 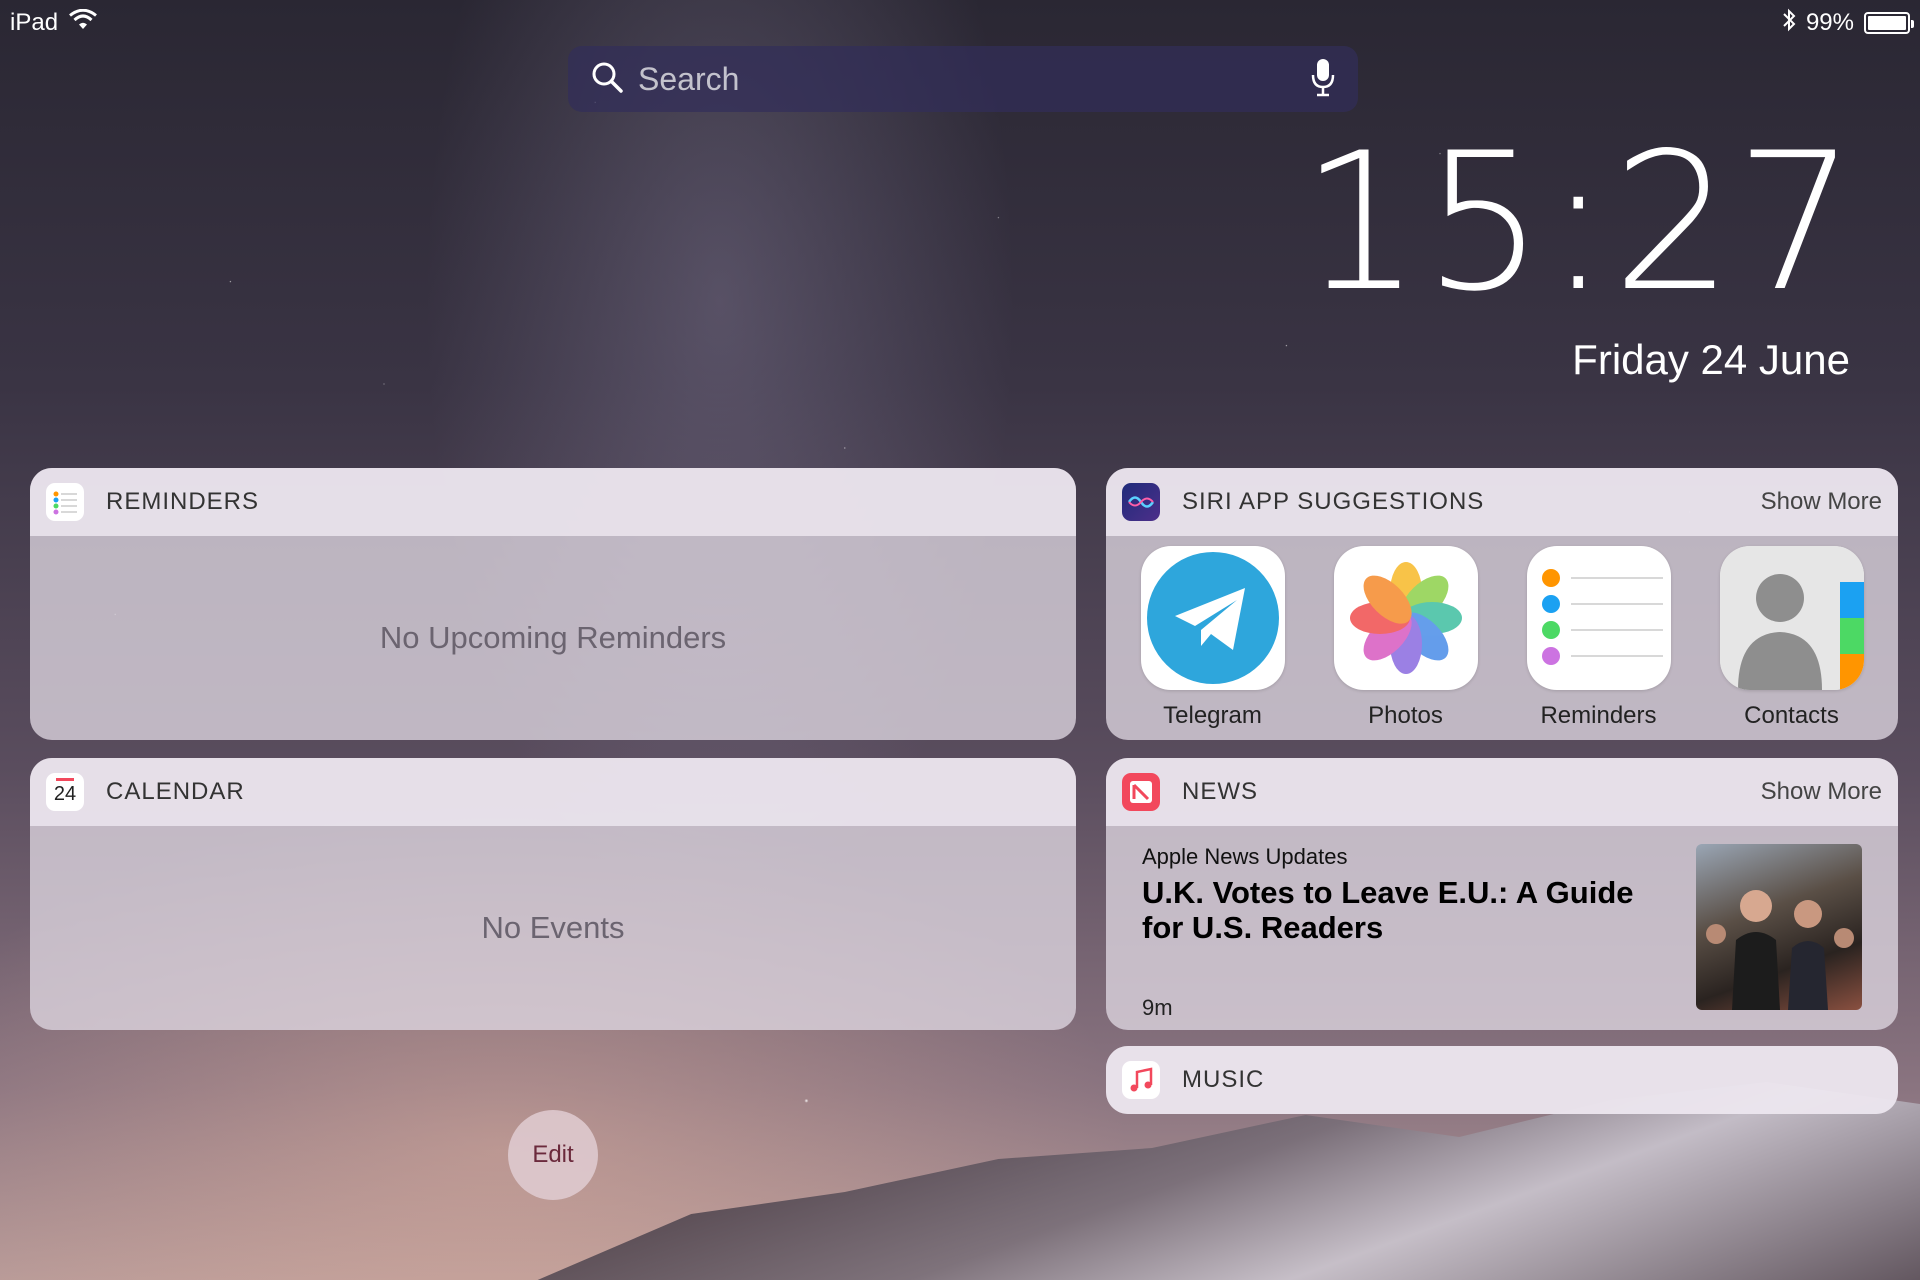 What do you see at coordinates (1502, 633) in the screenshot?
I see `siri-apps-row: Telegram Photos Reminders Contacts` at bounding box center [1502, 633].